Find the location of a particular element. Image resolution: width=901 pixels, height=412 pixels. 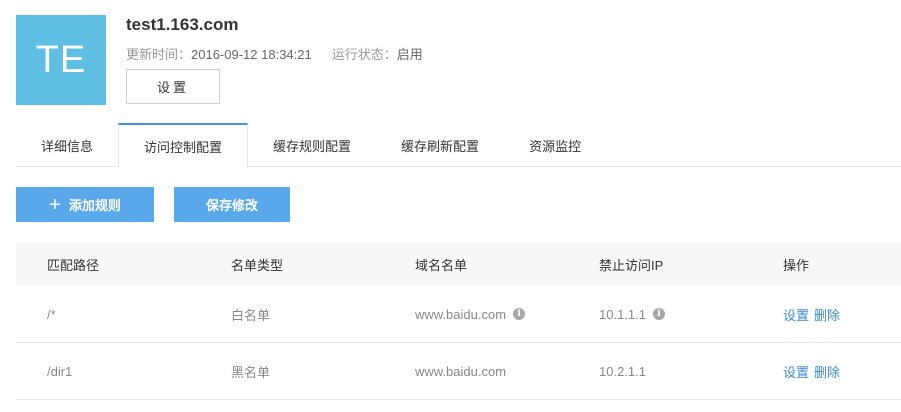

updated-info: 更新时间：2016-09-12 18:34:21 is located at coordinates (219, 53).